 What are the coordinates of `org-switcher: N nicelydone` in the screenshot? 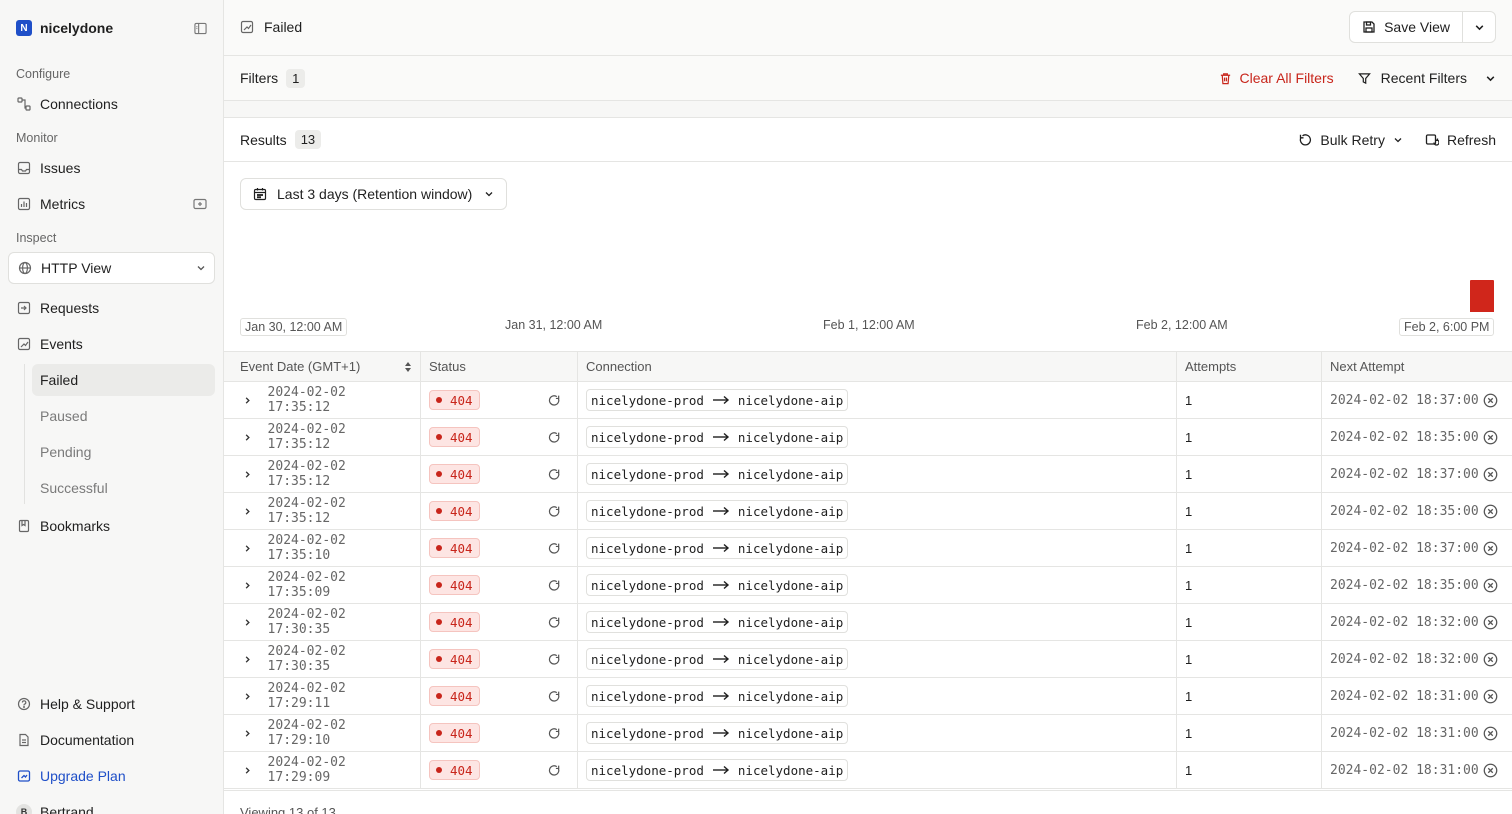 It's located at (111, 28).